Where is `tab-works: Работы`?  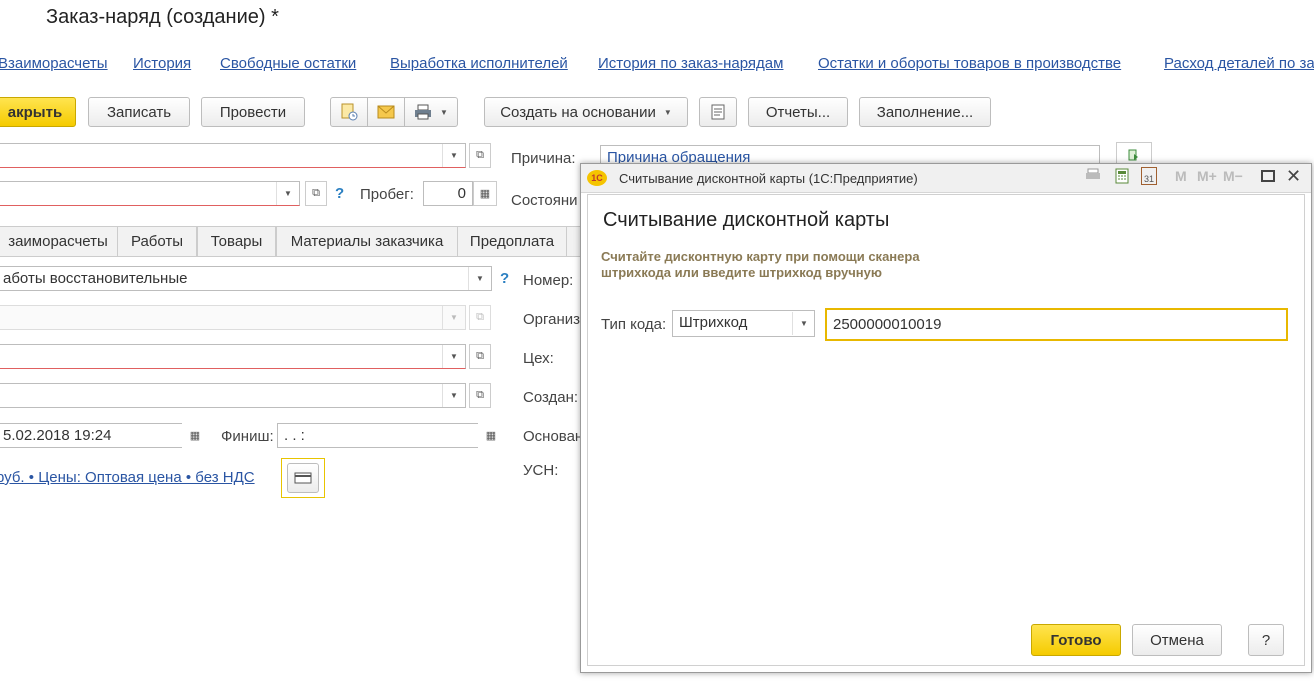
tab-works: Работы is located at coordinates (157, 241).